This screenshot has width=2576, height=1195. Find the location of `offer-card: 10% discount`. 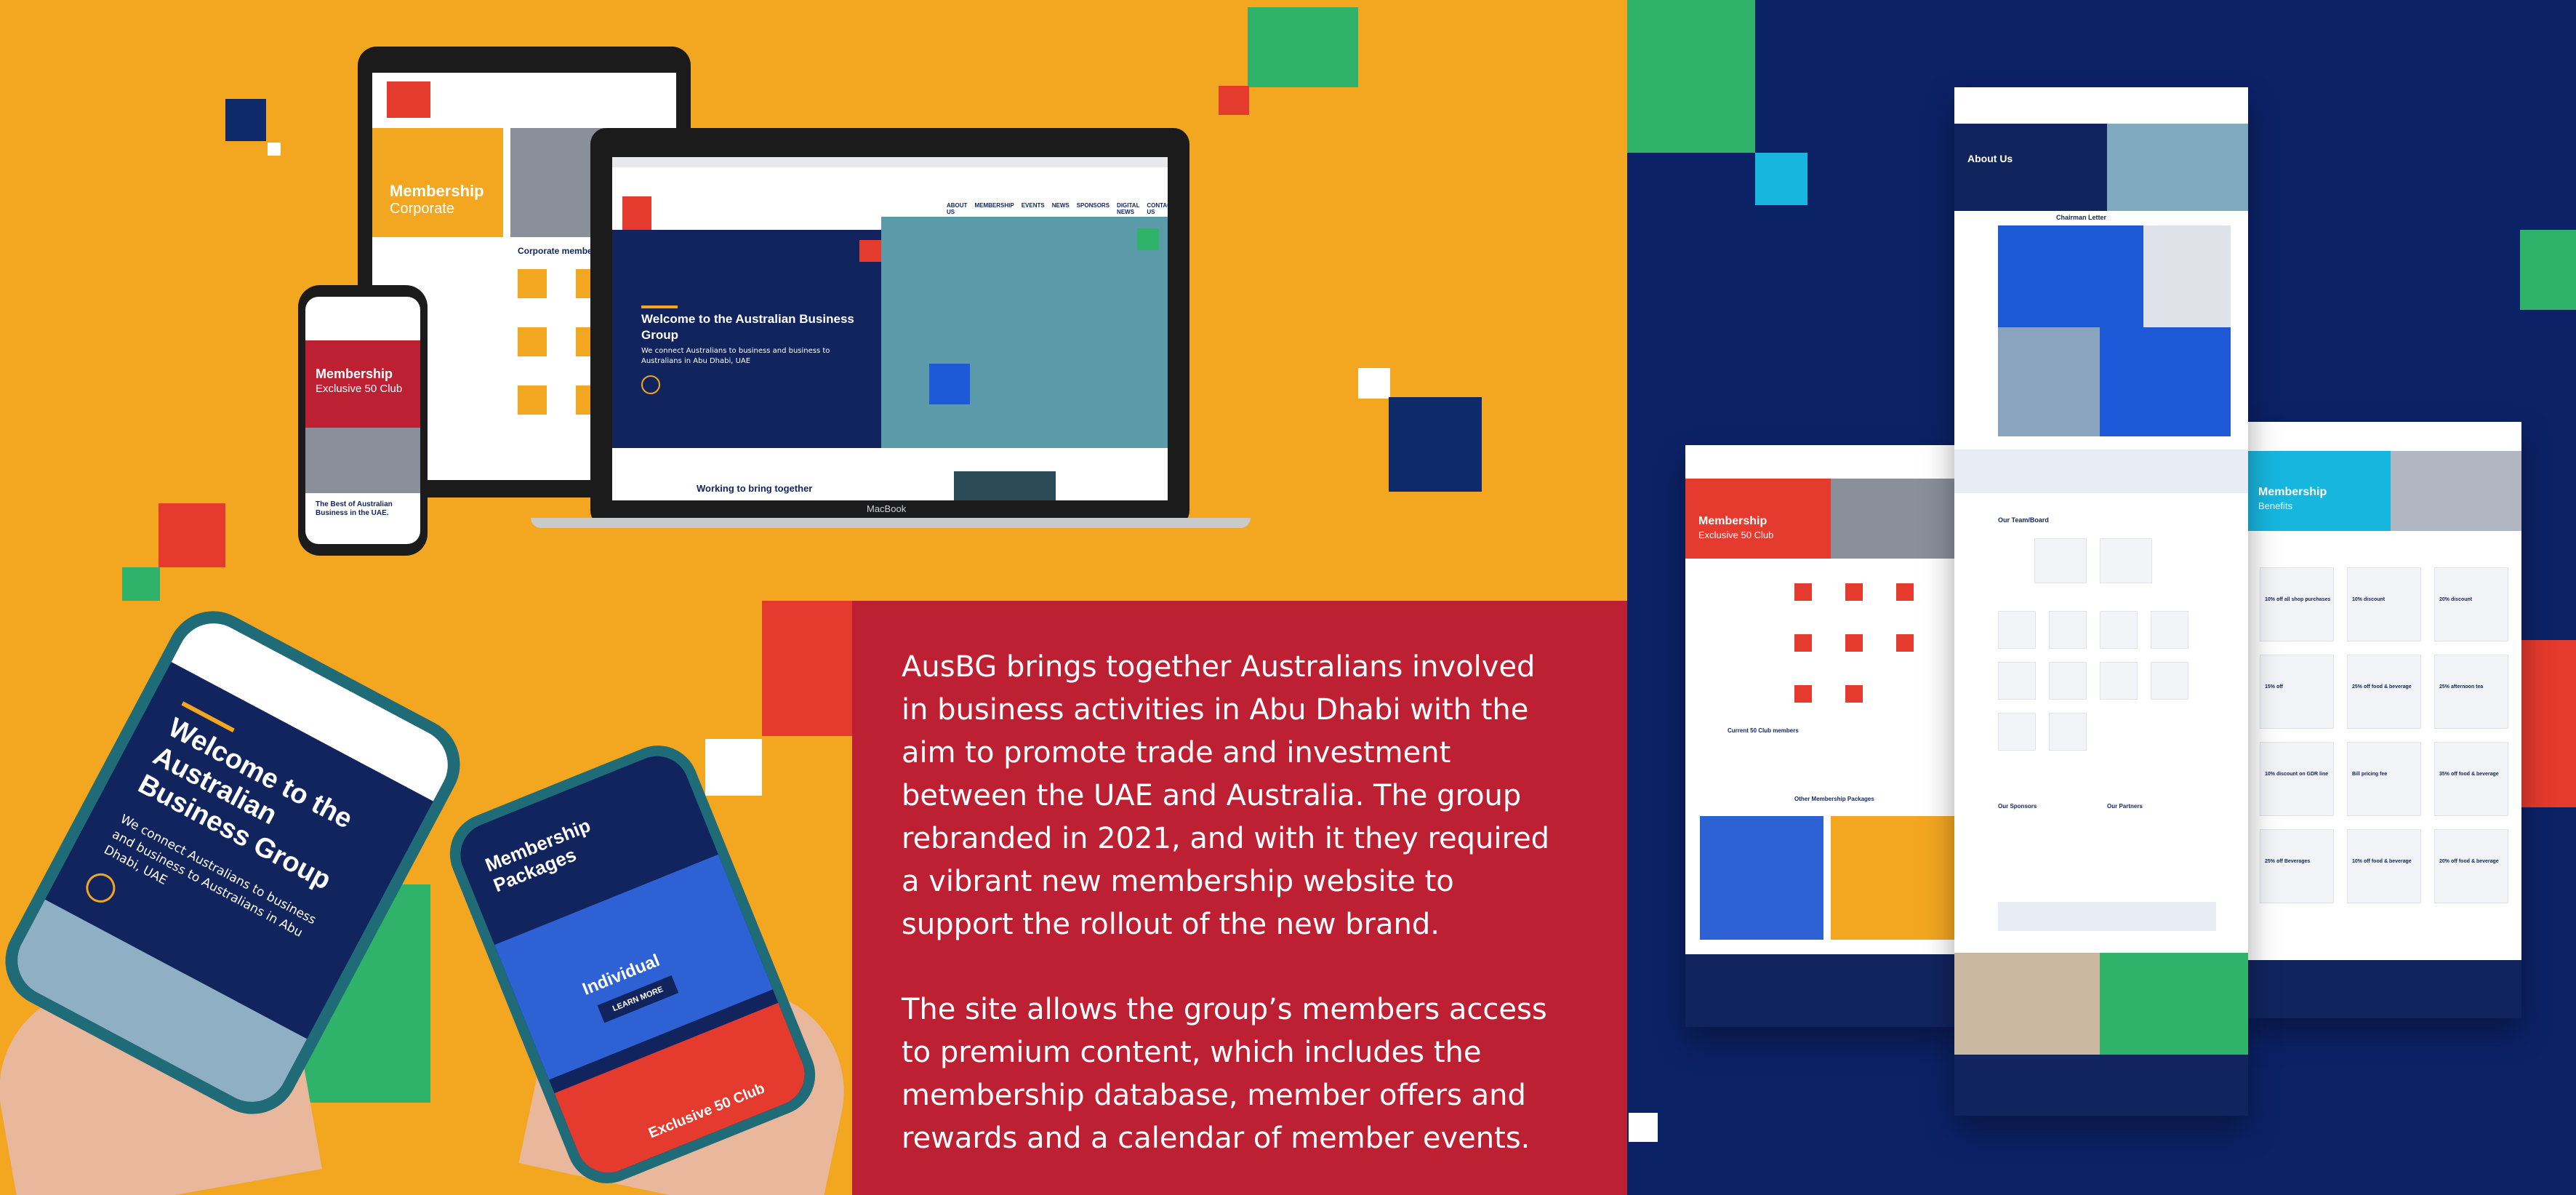

offer-card: 10% discount is located at coordinates (2384, 604).